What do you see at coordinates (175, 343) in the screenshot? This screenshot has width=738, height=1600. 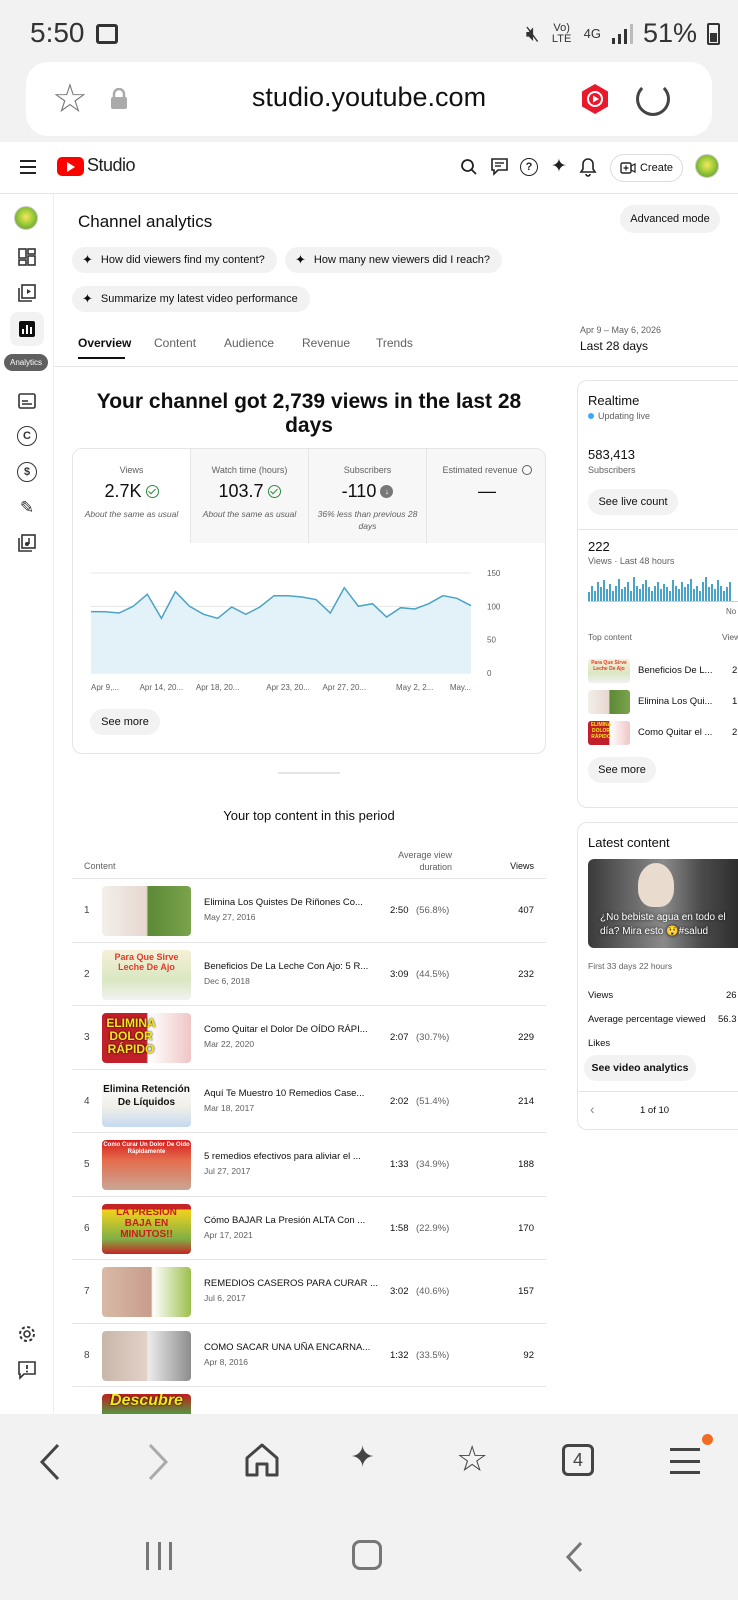 I see `tab-content: Content` at bounding box center [175, 343].